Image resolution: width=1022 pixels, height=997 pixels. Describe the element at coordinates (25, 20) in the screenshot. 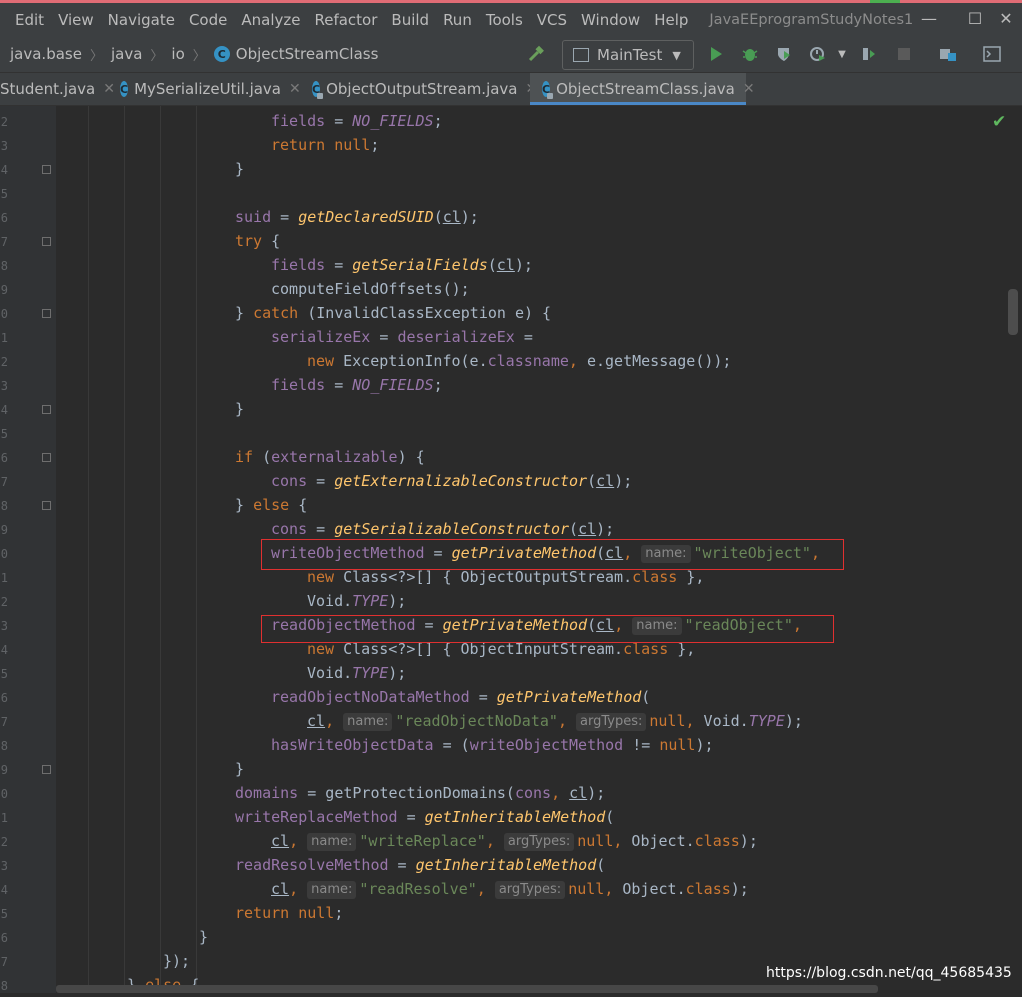

I see `menu-edit: Edit` at that location.